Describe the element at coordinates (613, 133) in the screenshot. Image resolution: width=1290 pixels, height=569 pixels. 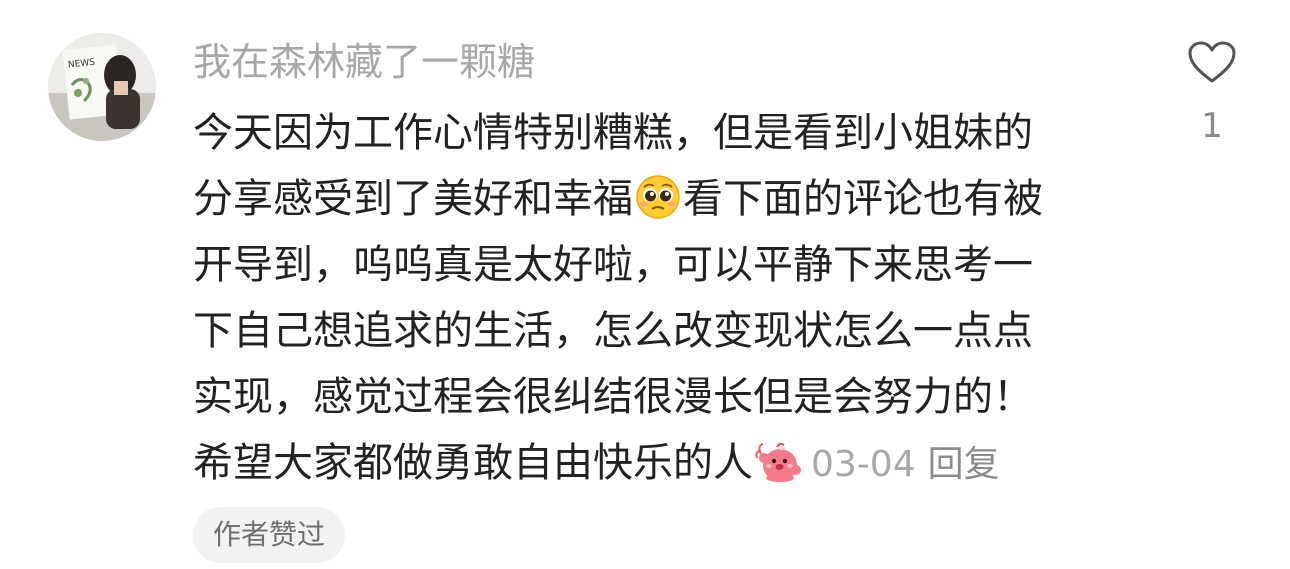
I see `comment-line: 今天因为工作心情特别糟糕，但是看到小姐妹的` at that location.